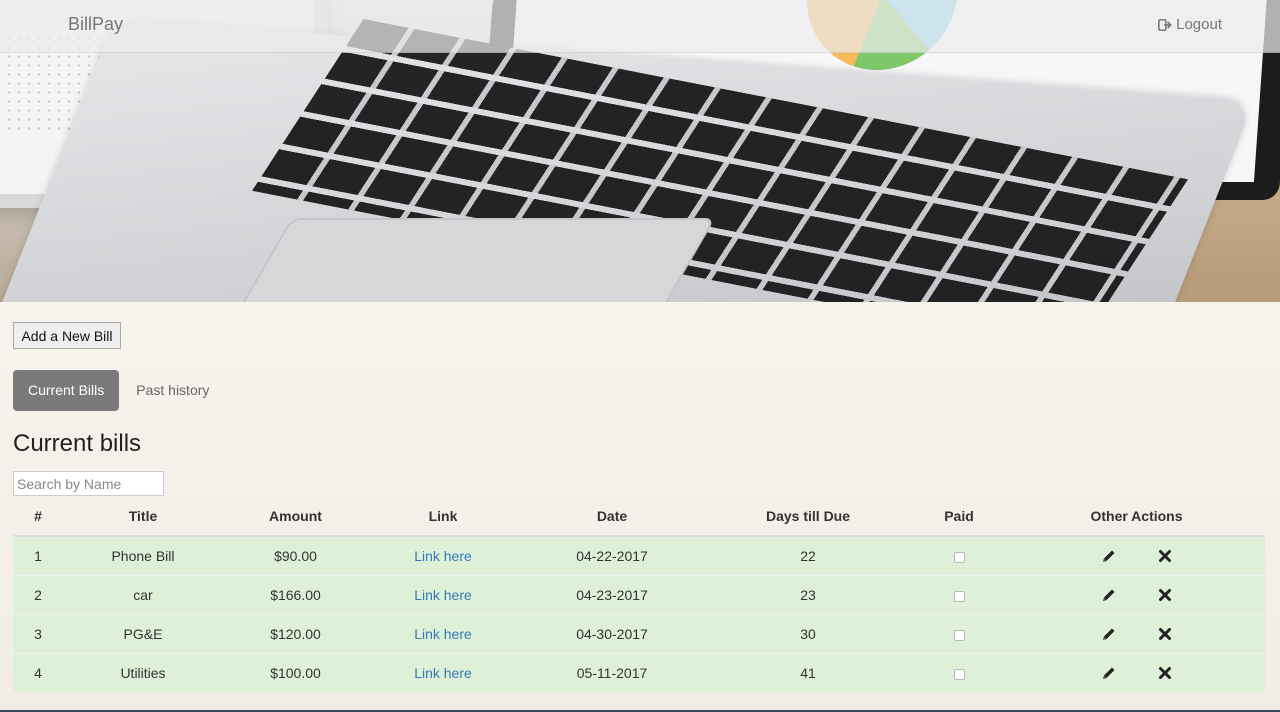  What do you see at coordinates (1165, 24) in the screenshot?
I see `sign-out-icon` at bounding box center [1165, 24].